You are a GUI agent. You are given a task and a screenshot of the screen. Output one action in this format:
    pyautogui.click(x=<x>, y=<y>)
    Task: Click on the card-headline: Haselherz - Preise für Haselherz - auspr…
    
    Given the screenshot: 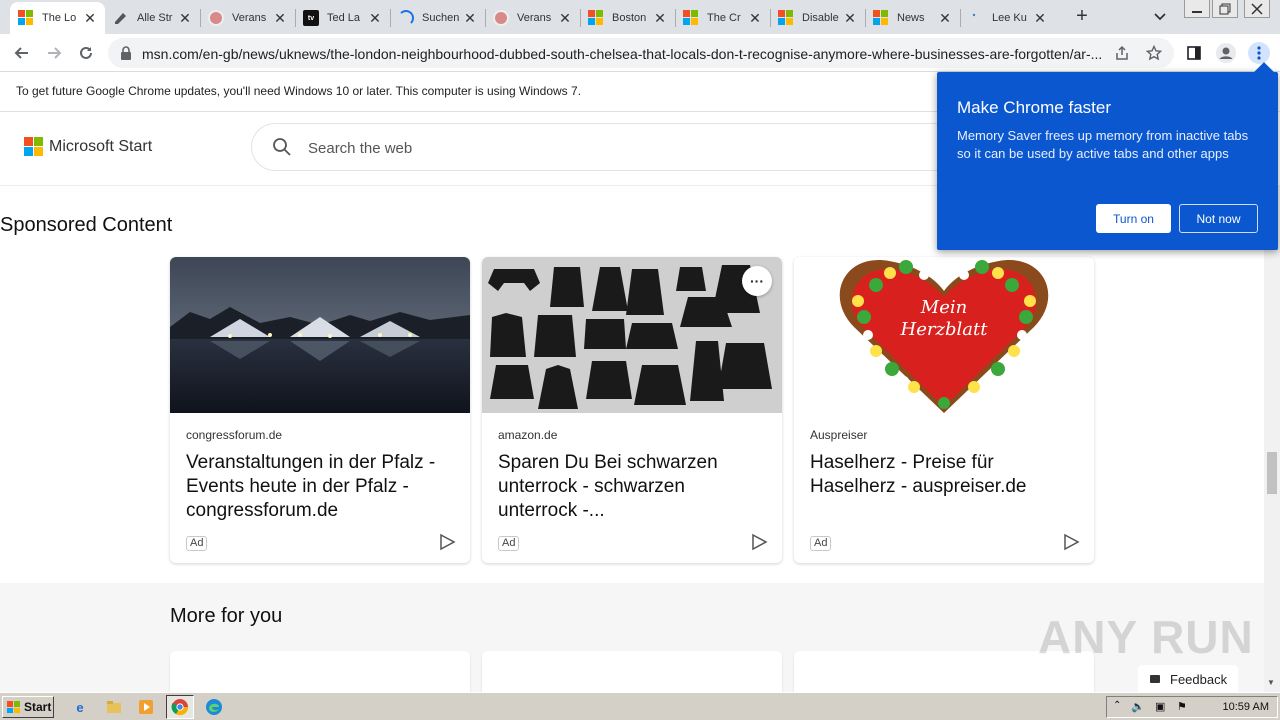 What is the action you would take?
    pyautogui.click(x=945, y=475)
    